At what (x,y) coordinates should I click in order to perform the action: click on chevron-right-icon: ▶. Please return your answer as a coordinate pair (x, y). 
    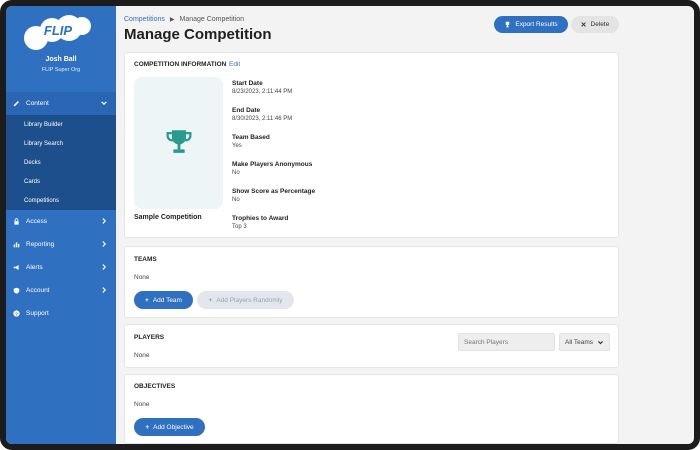
    Looking at the image, I should click on (172, 20).